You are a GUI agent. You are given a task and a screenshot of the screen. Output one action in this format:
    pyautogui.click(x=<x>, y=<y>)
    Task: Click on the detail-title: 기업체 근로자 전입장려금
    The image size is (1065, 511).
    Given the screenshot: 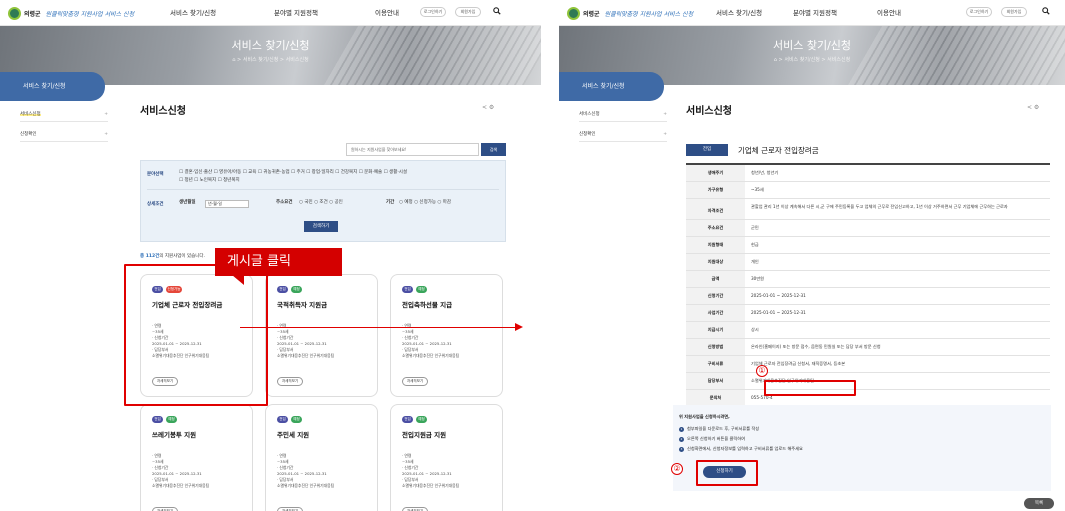 What is the action you would take?
    pyautogui.click(x=778, y=150)
    